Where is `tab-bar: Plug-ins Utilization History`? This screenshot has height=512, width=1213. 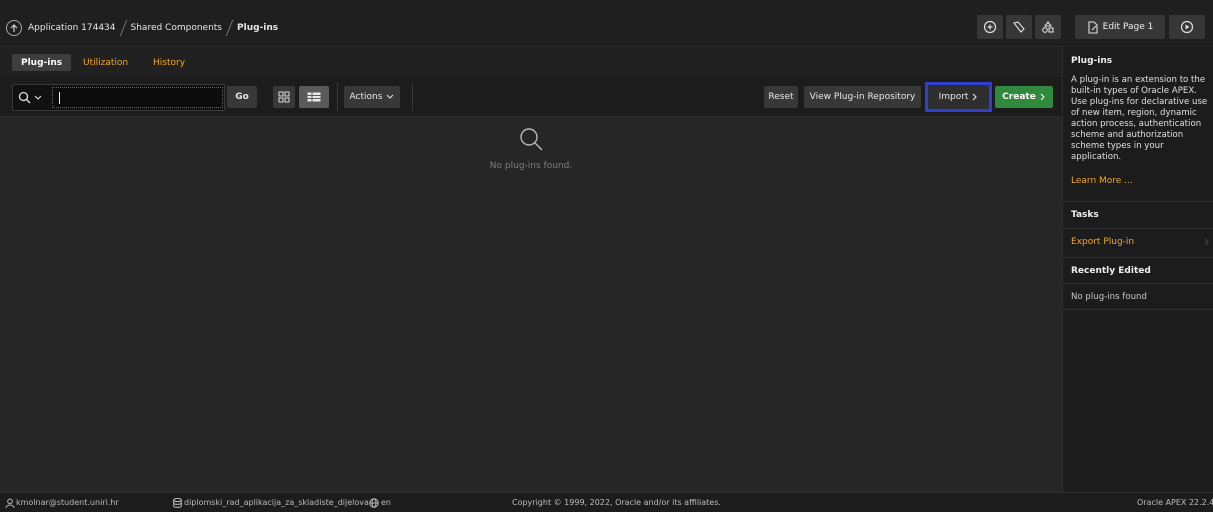
tab-bar: Plug-ins Utilization History is located at coordinates (531, 61).